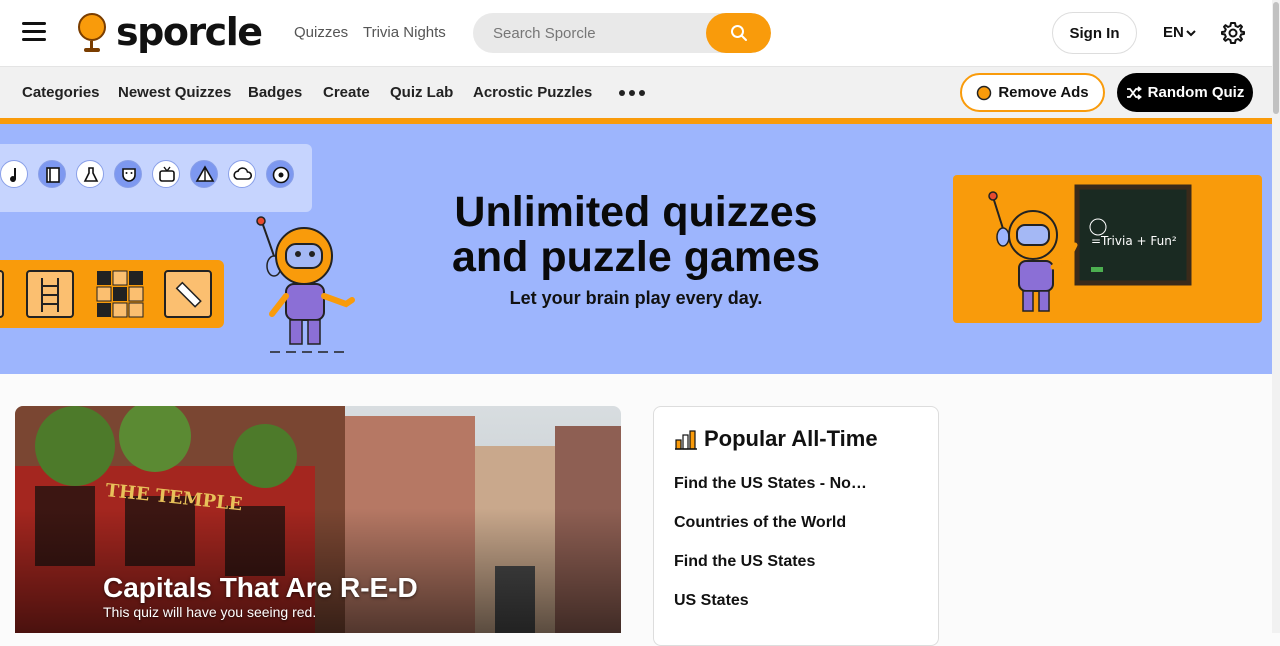 The height and width of the screenshot is (646, 1280). What do you see at coordinates (2, 294) in the screenshot?
I see `puzzle-fragment-icon` at bounding box center [2, 294].